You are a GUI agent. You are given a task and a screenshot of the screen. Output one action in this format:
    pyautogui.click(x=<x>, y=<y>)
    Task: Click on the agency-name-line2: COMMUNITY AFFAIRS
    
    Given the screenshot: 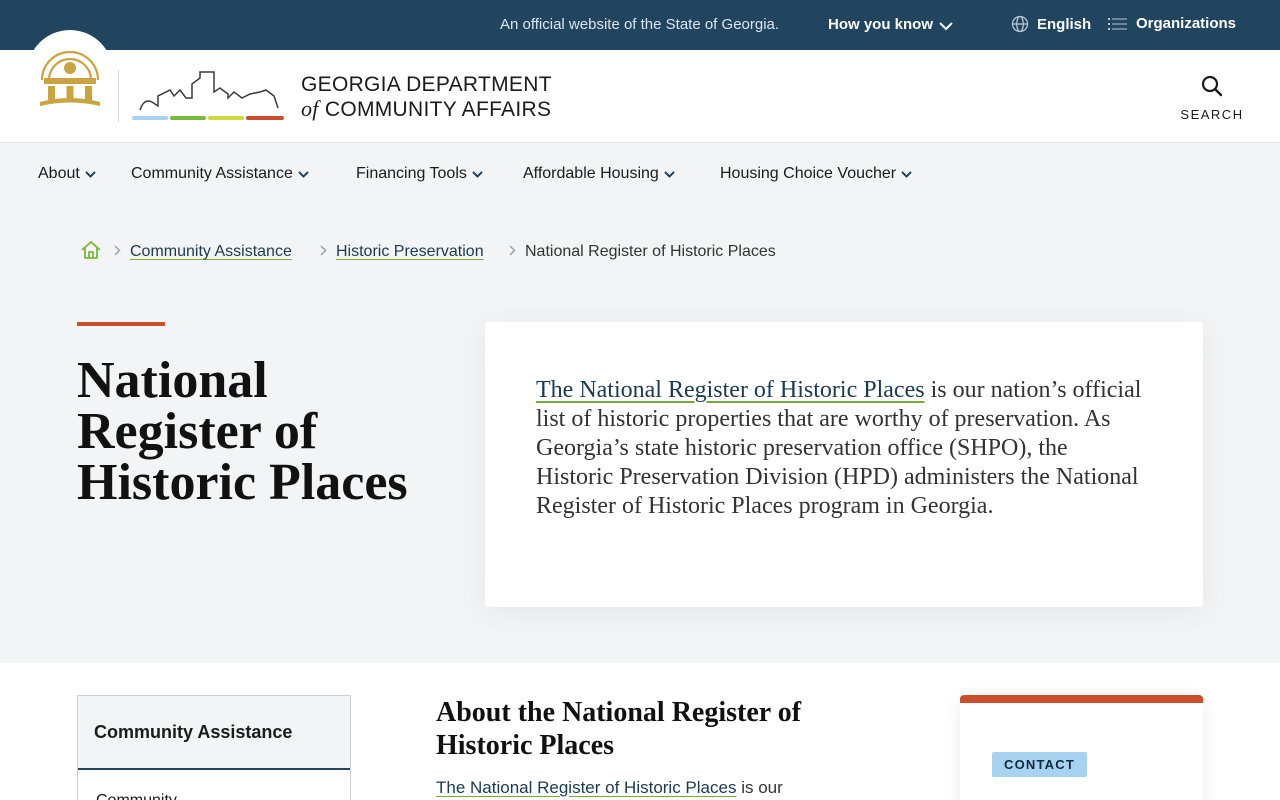 What is the action you would take?
    pyautogui.click(x=438, y=109)
    